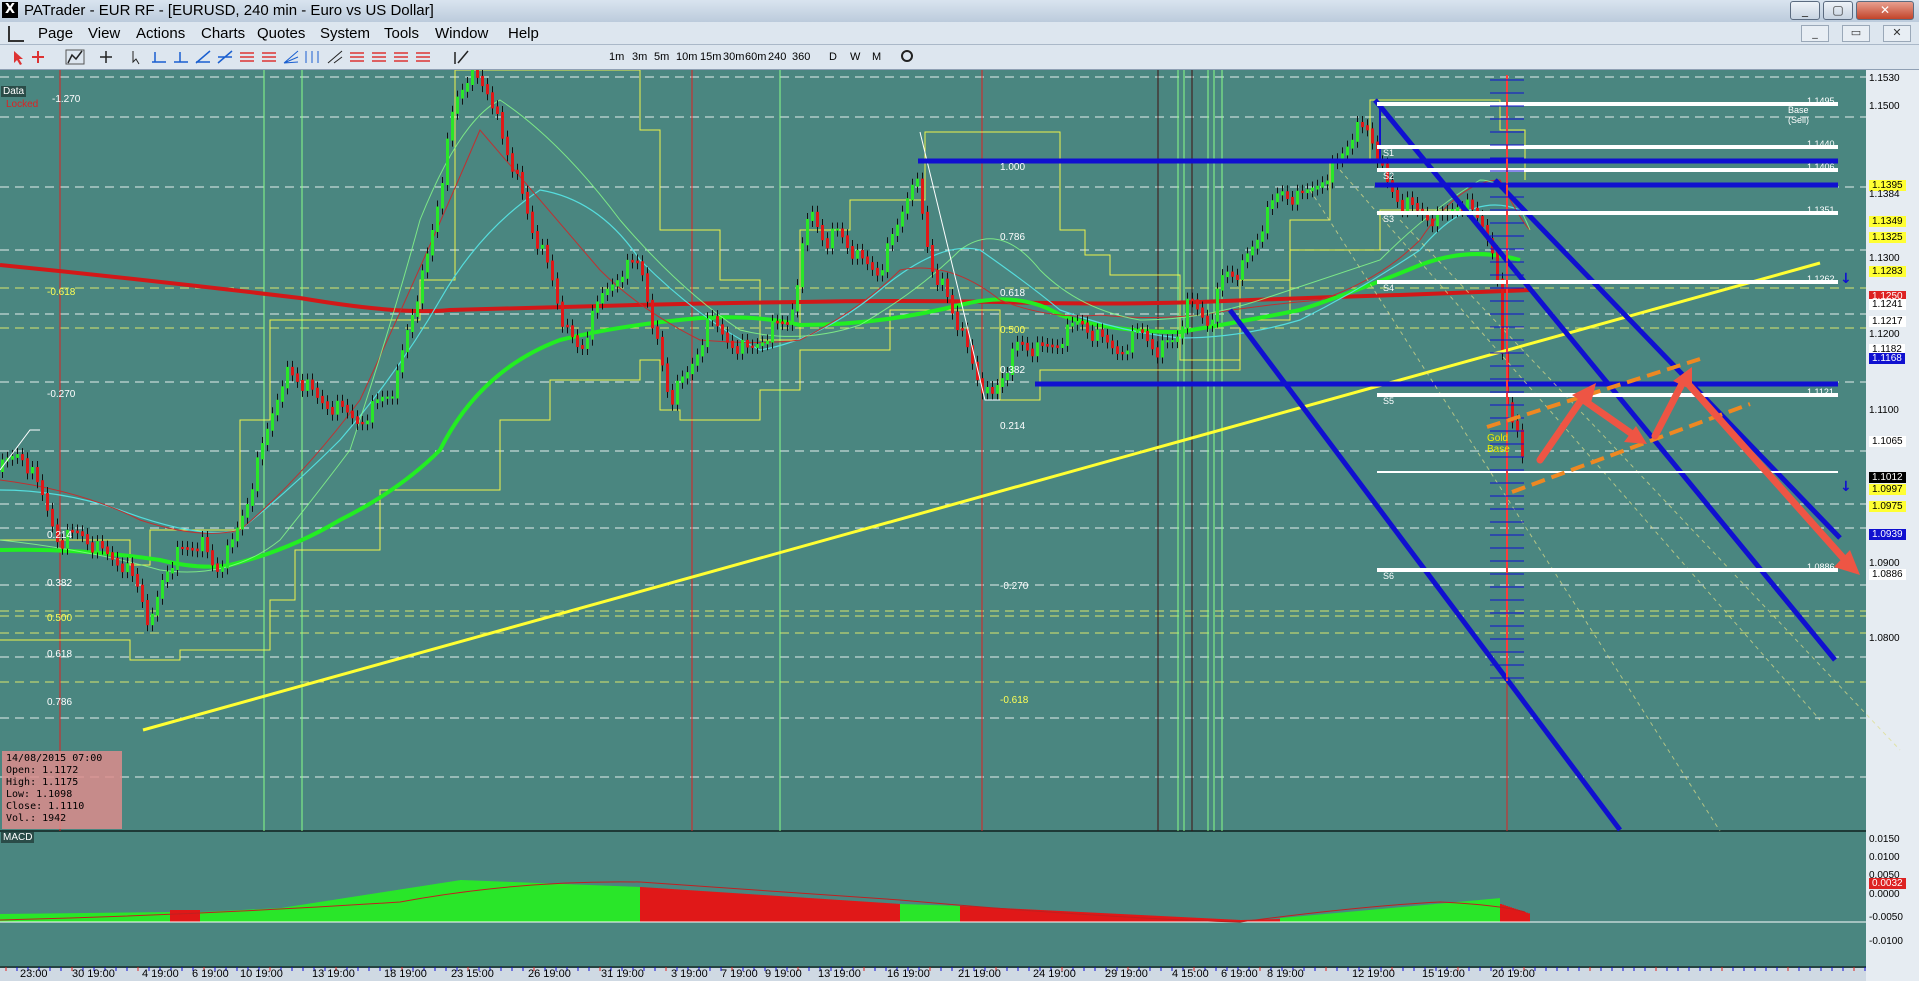 The width and height of the screenshot is (1919, 981). I want to click on maximize-button: ▢, so click(1838, 10).